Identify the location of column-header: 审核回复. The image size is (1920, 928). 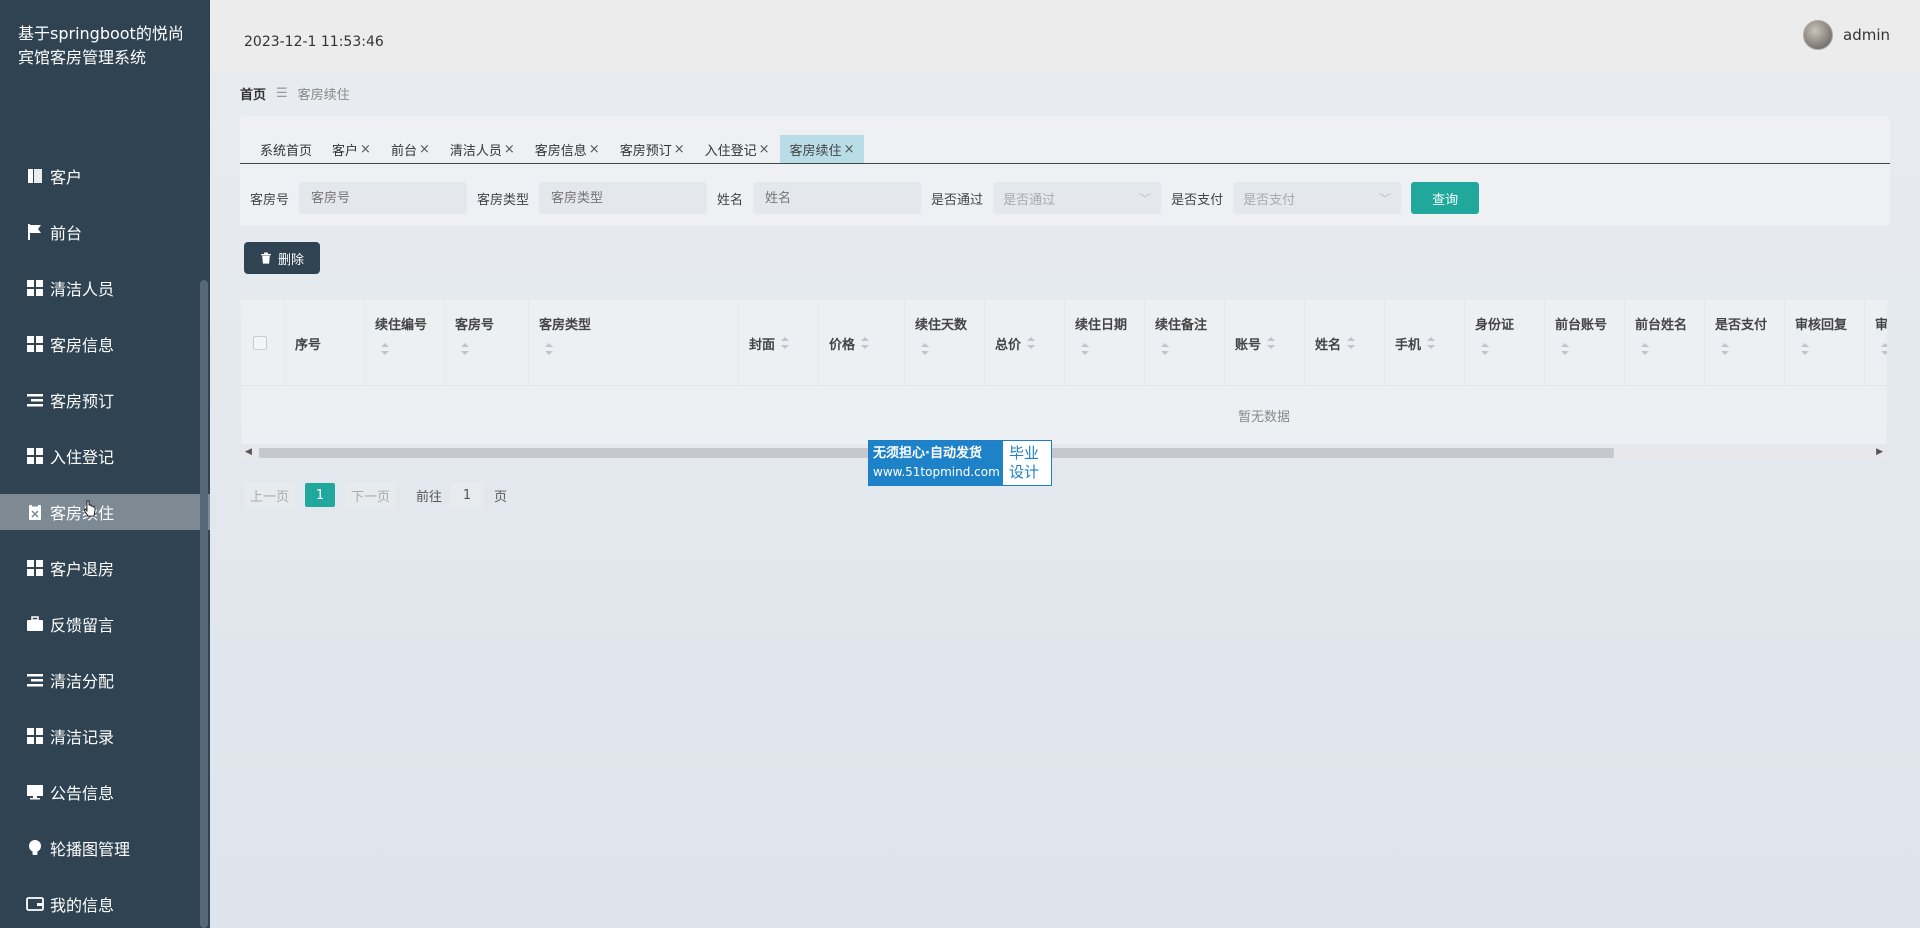
(1825, 343).